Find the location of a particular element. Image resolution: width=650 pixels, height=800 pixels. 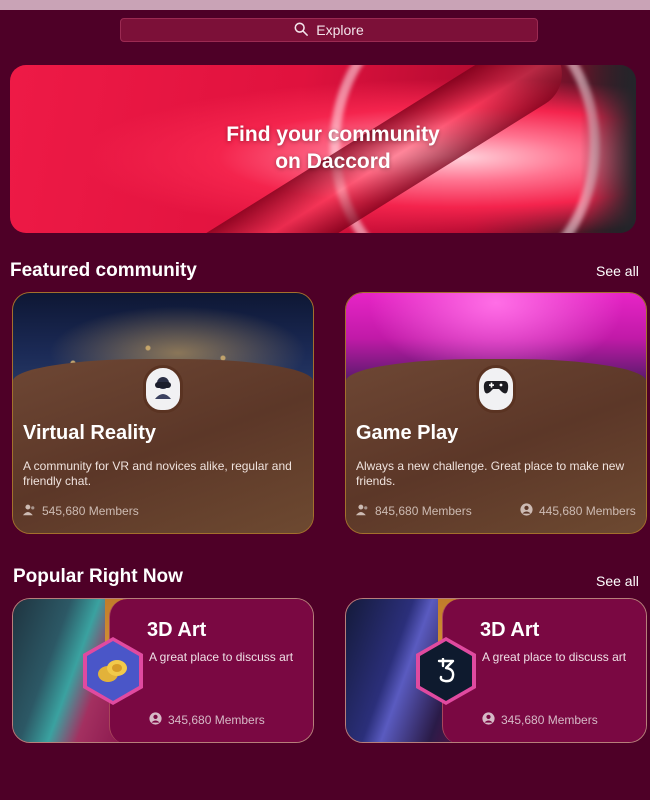

featured-section-title: Featured community is located at coordinates (103, 270).